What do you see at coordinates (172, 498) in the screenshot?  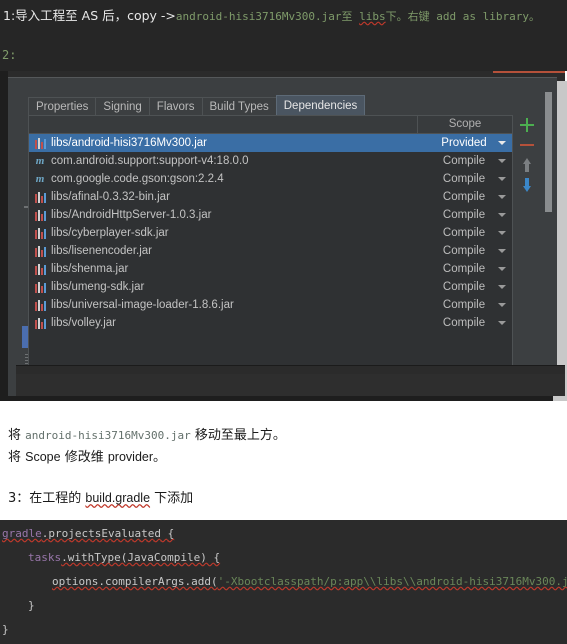 I see `note3-suffix: 下添加` at bounding box center [172, 498].